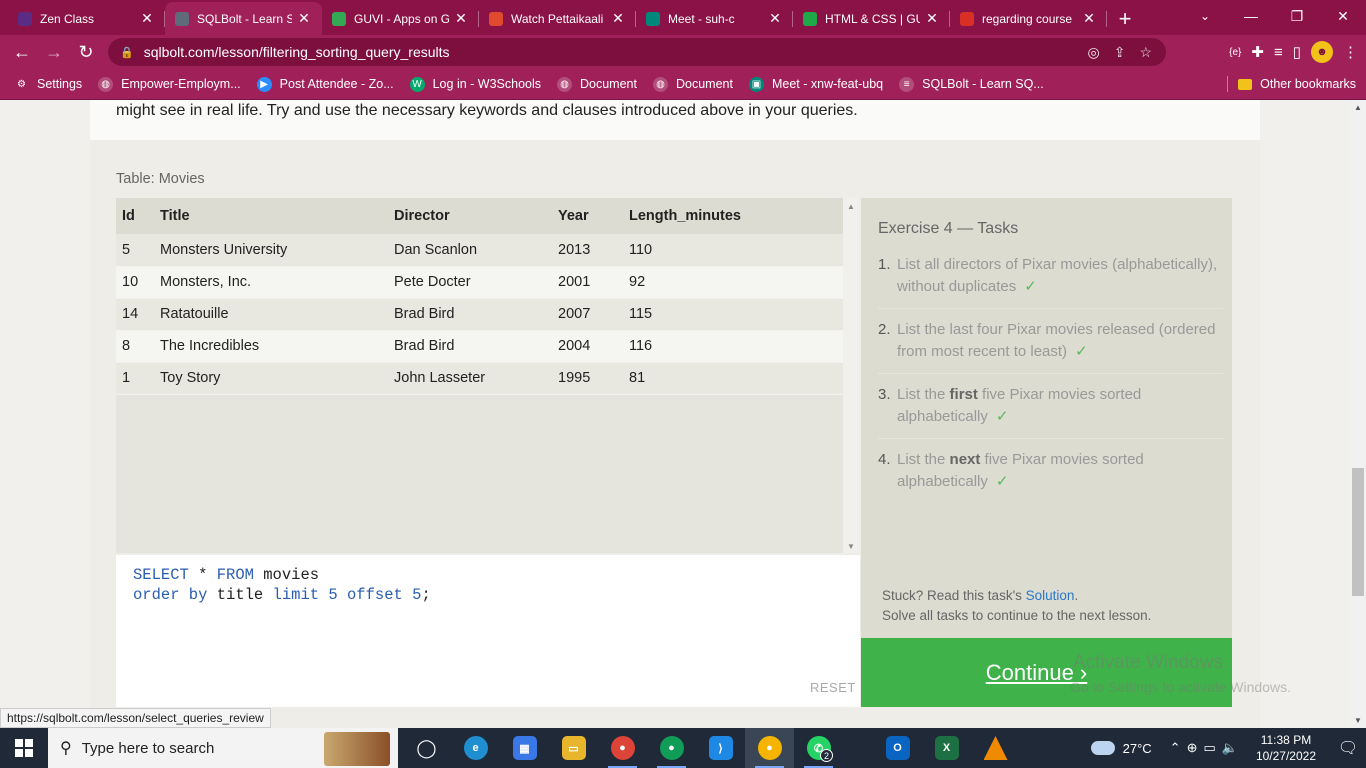 The width and height of the screenshot is (1366, 768). I want to click on scroll-up-arrow-icon: ▲, so click(851, 206).